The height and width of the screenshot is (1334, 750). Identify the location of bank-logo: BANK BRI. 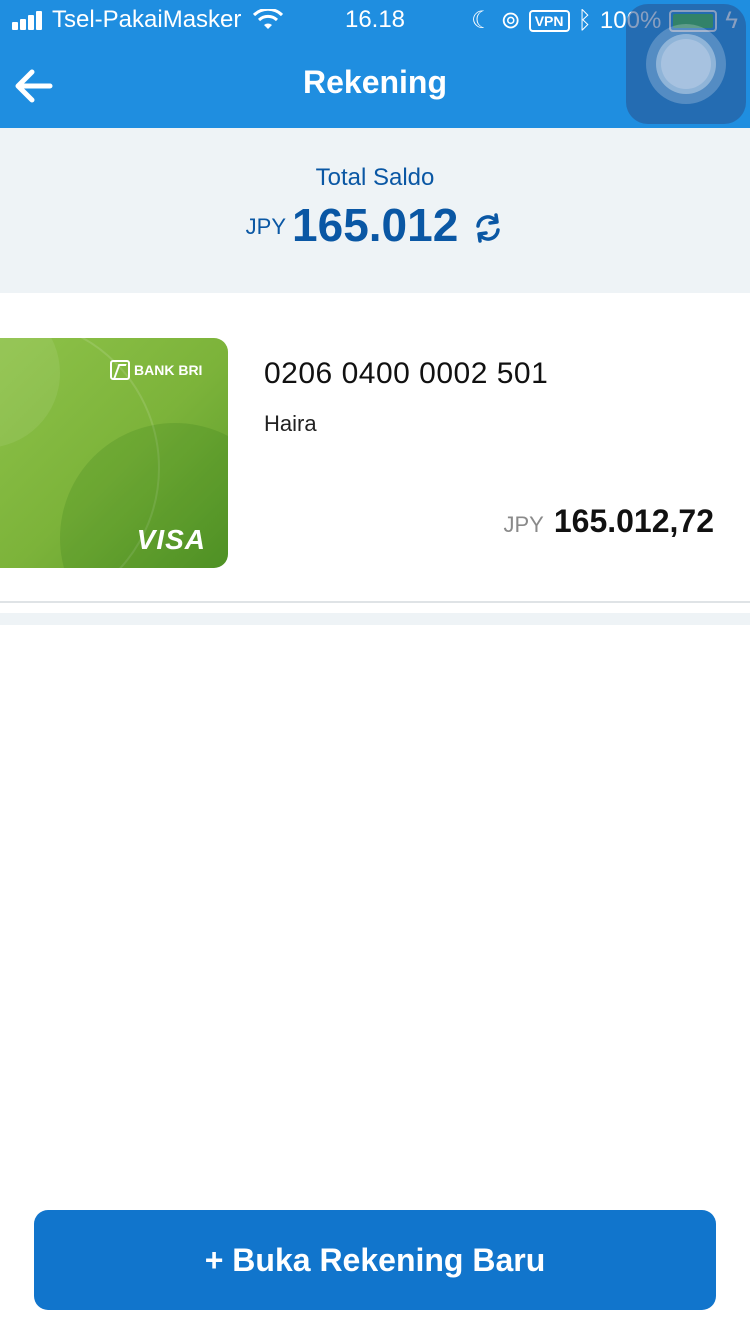
(156, 370).